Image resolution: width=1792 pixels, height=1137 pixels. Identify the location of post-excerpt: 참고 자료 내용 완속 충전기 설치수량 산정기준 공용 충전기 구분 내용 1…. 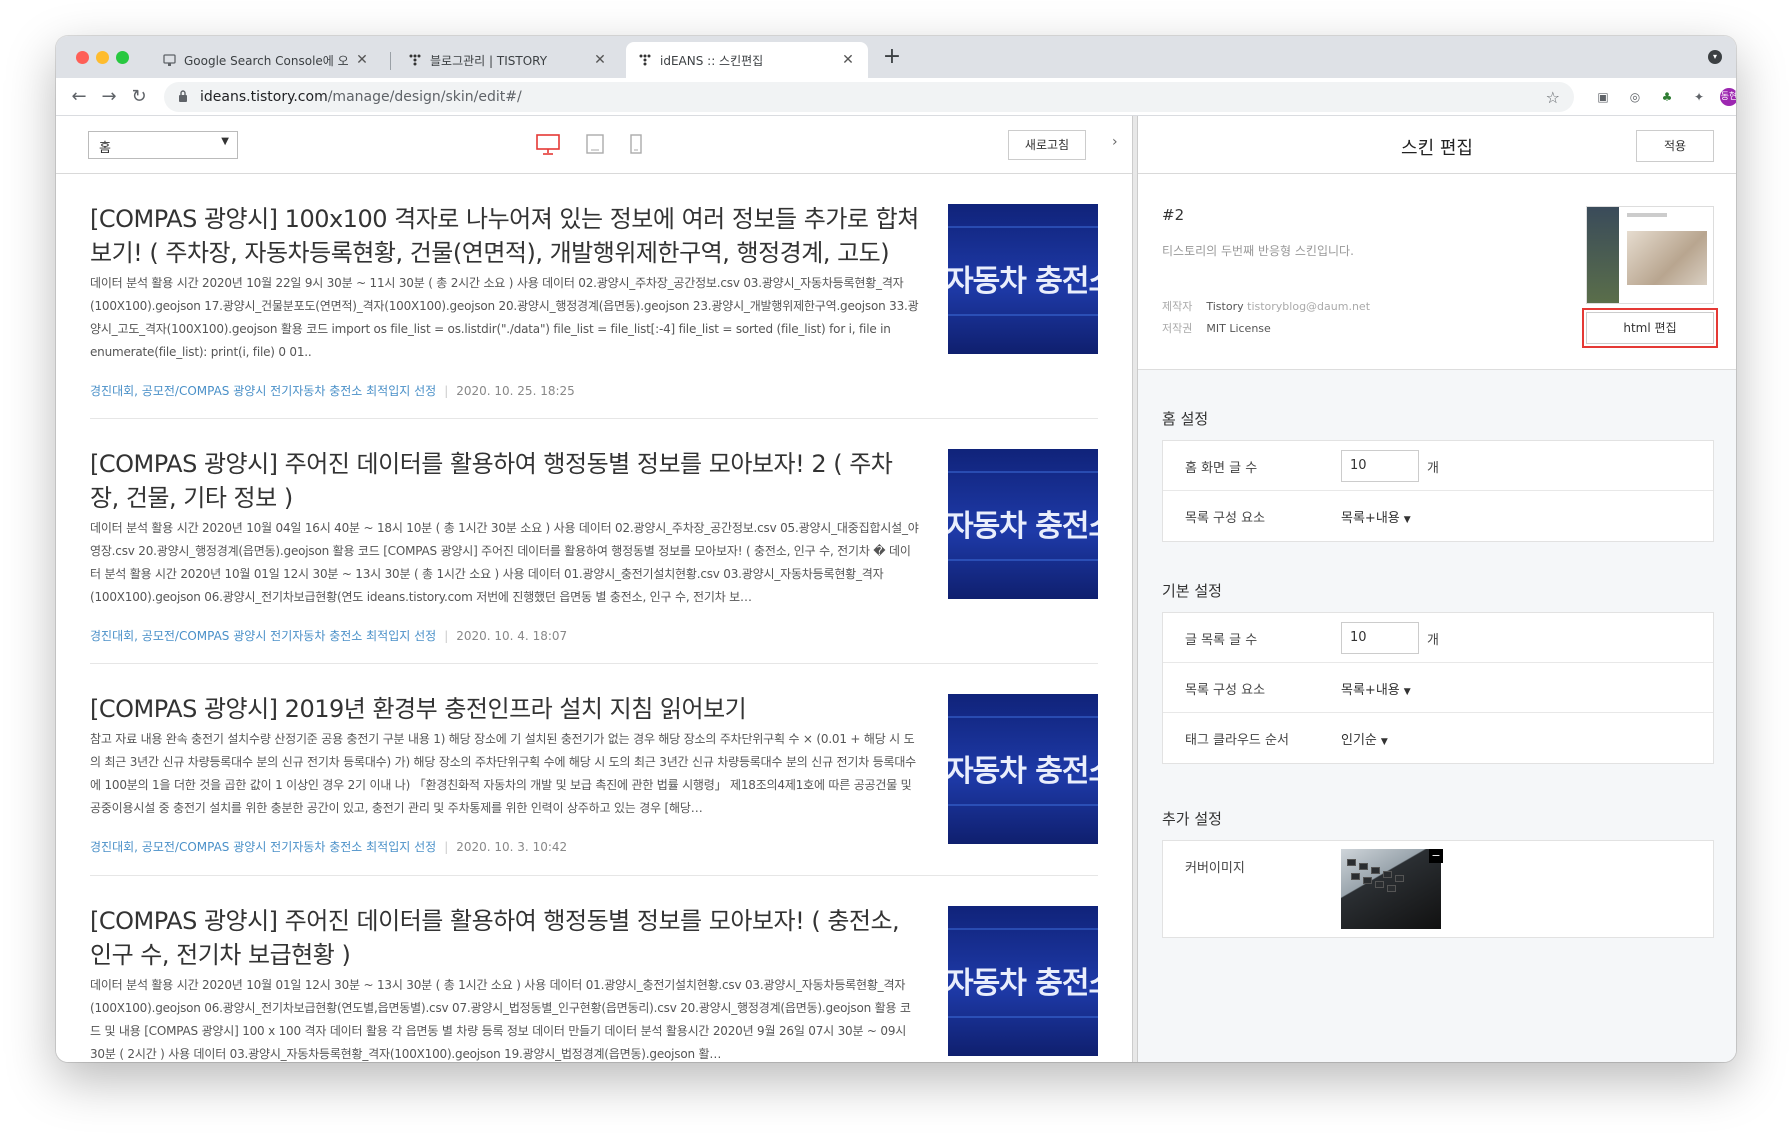
(503, 773).